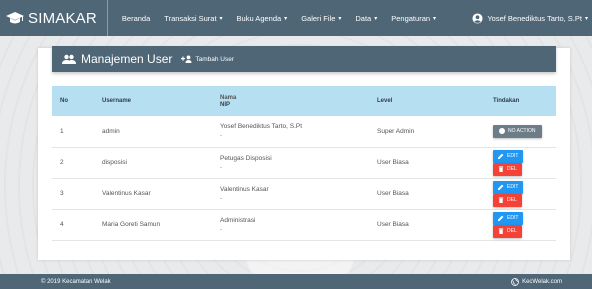  Describe the element at coordinates (225, 104) in the screenshot. I see `header-nip: NIP` at that location.